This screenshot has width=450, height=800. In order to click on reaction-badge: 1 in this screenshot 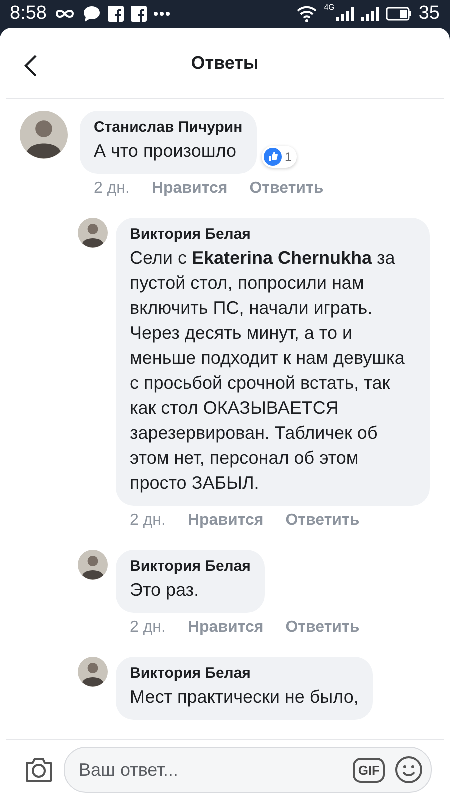, I will do `click(279, 157)`.